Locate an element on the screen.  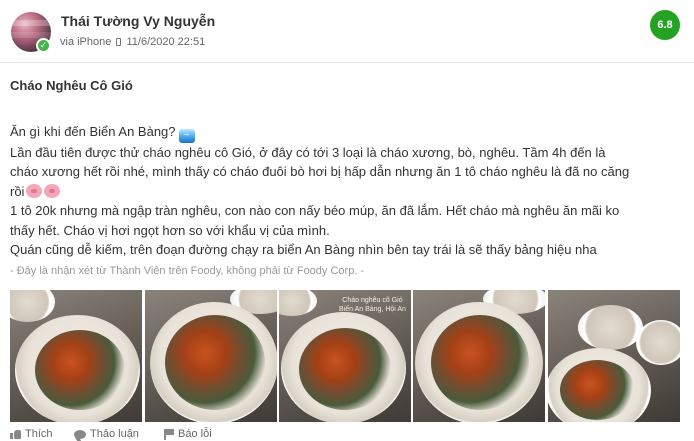
score-badge: 6.8 is located at coordinates (665, 25).